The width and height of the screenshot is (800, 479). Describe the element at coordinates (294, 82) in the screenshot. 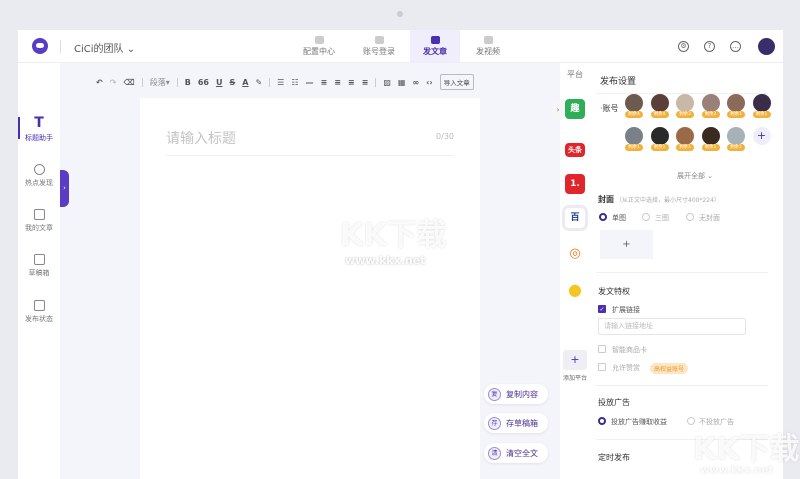

I see `unordered-list-icon: ☷` at that location.